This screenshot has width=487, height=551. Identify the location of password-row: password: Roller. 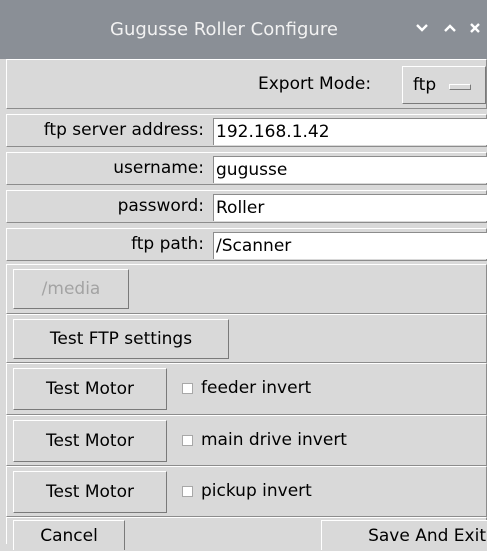
(246, 206).